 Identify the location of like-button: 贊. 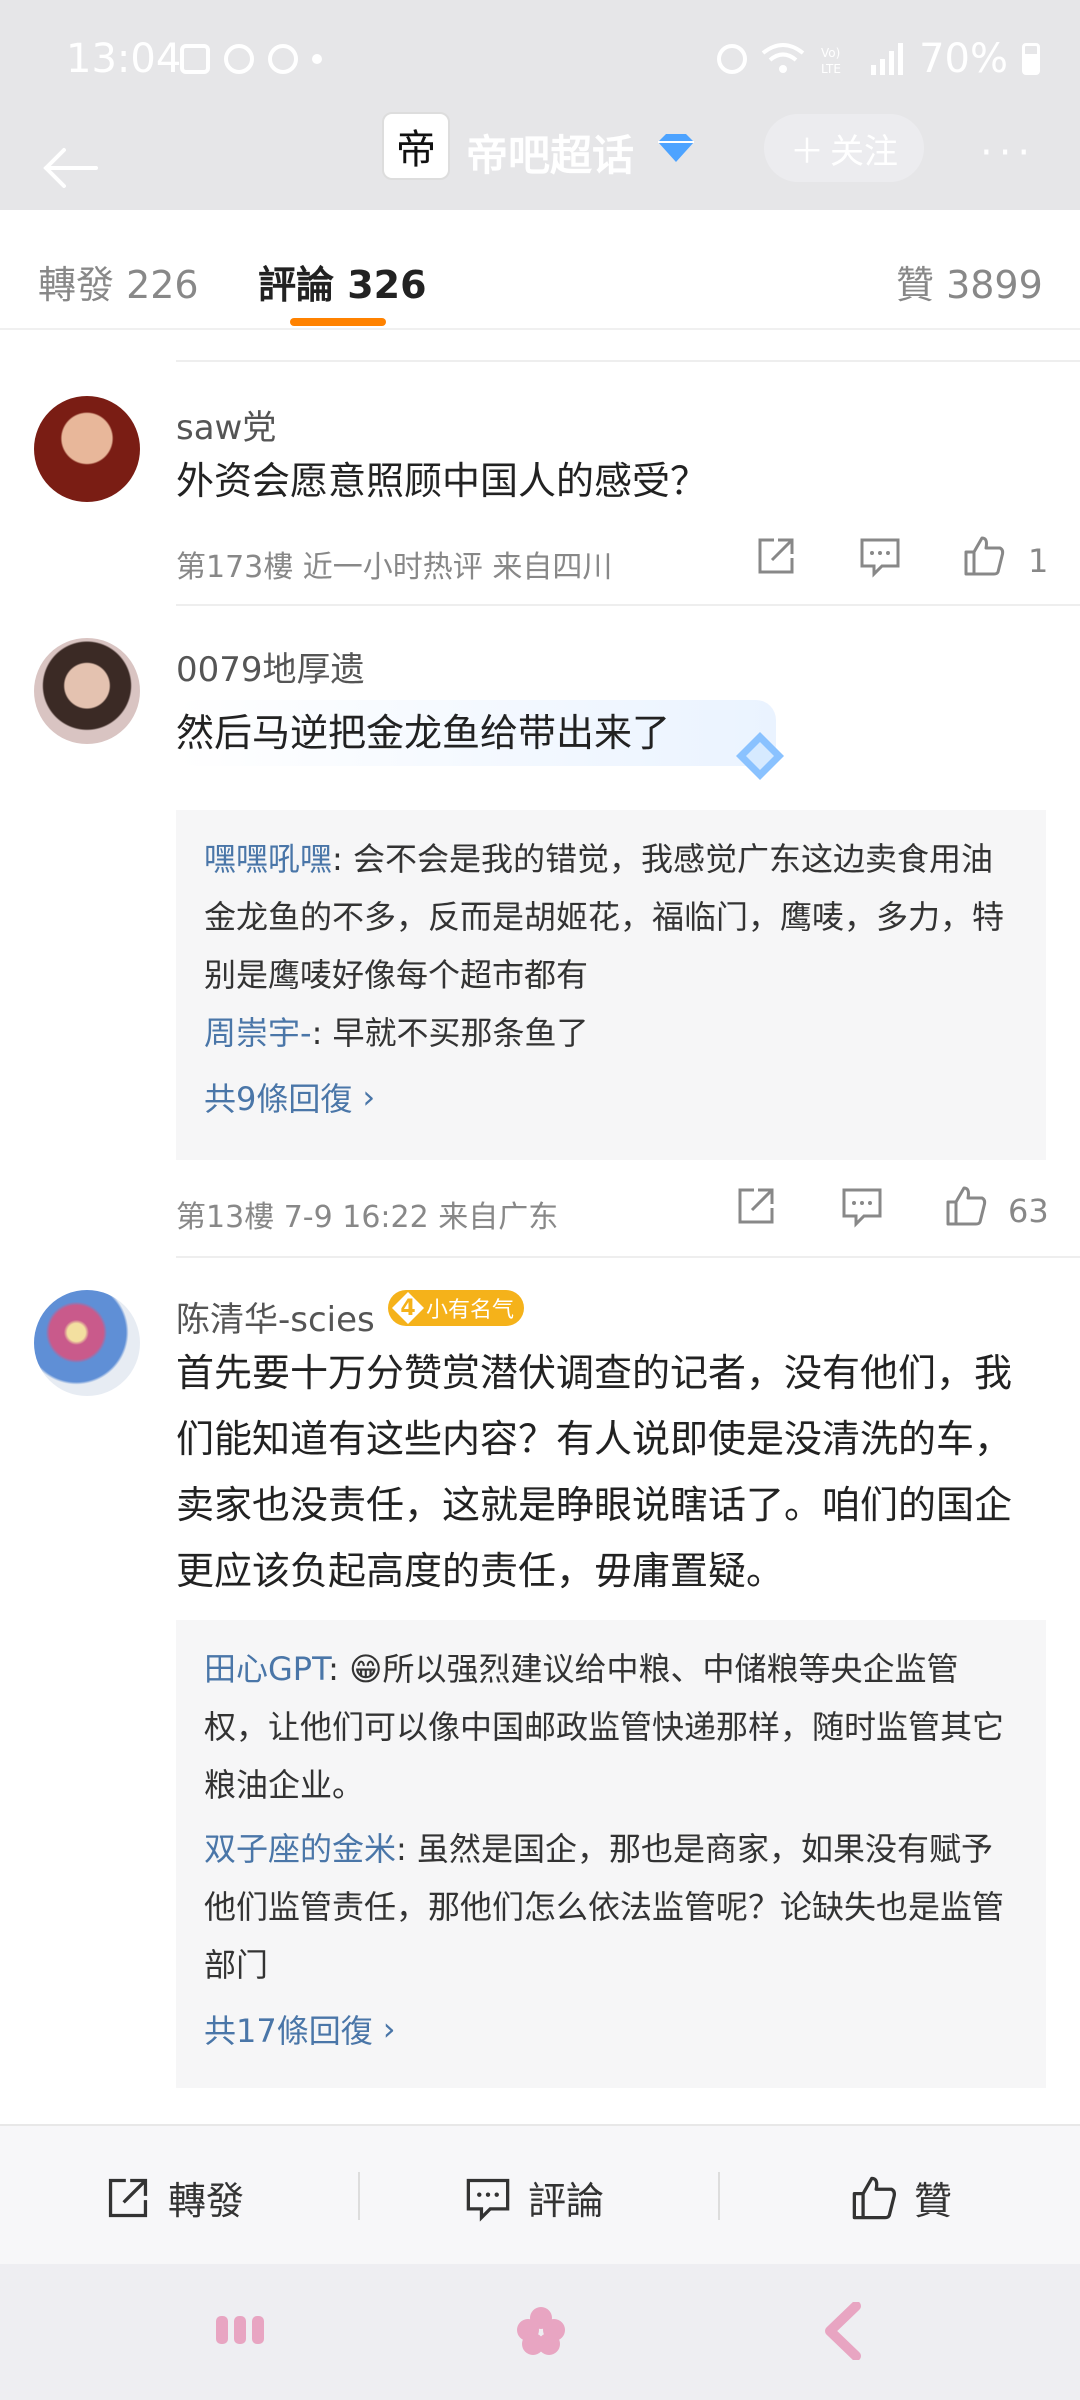
(901, 2197).